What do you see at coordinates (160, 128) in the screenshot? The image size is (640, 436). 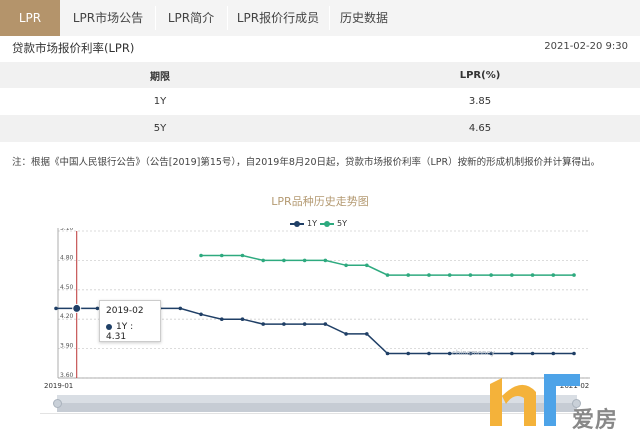 I see `cell-term: 5Y` at bounding box center [160, 128].